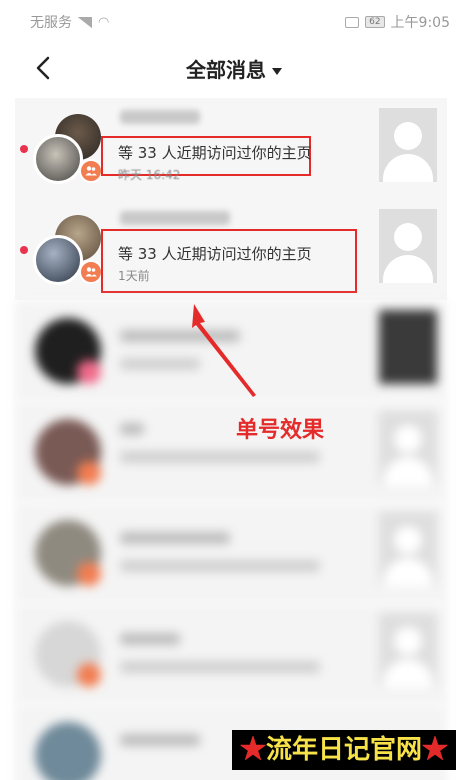 The image size is (468, 780). I want to click on signal-icon, so click(85, 22).